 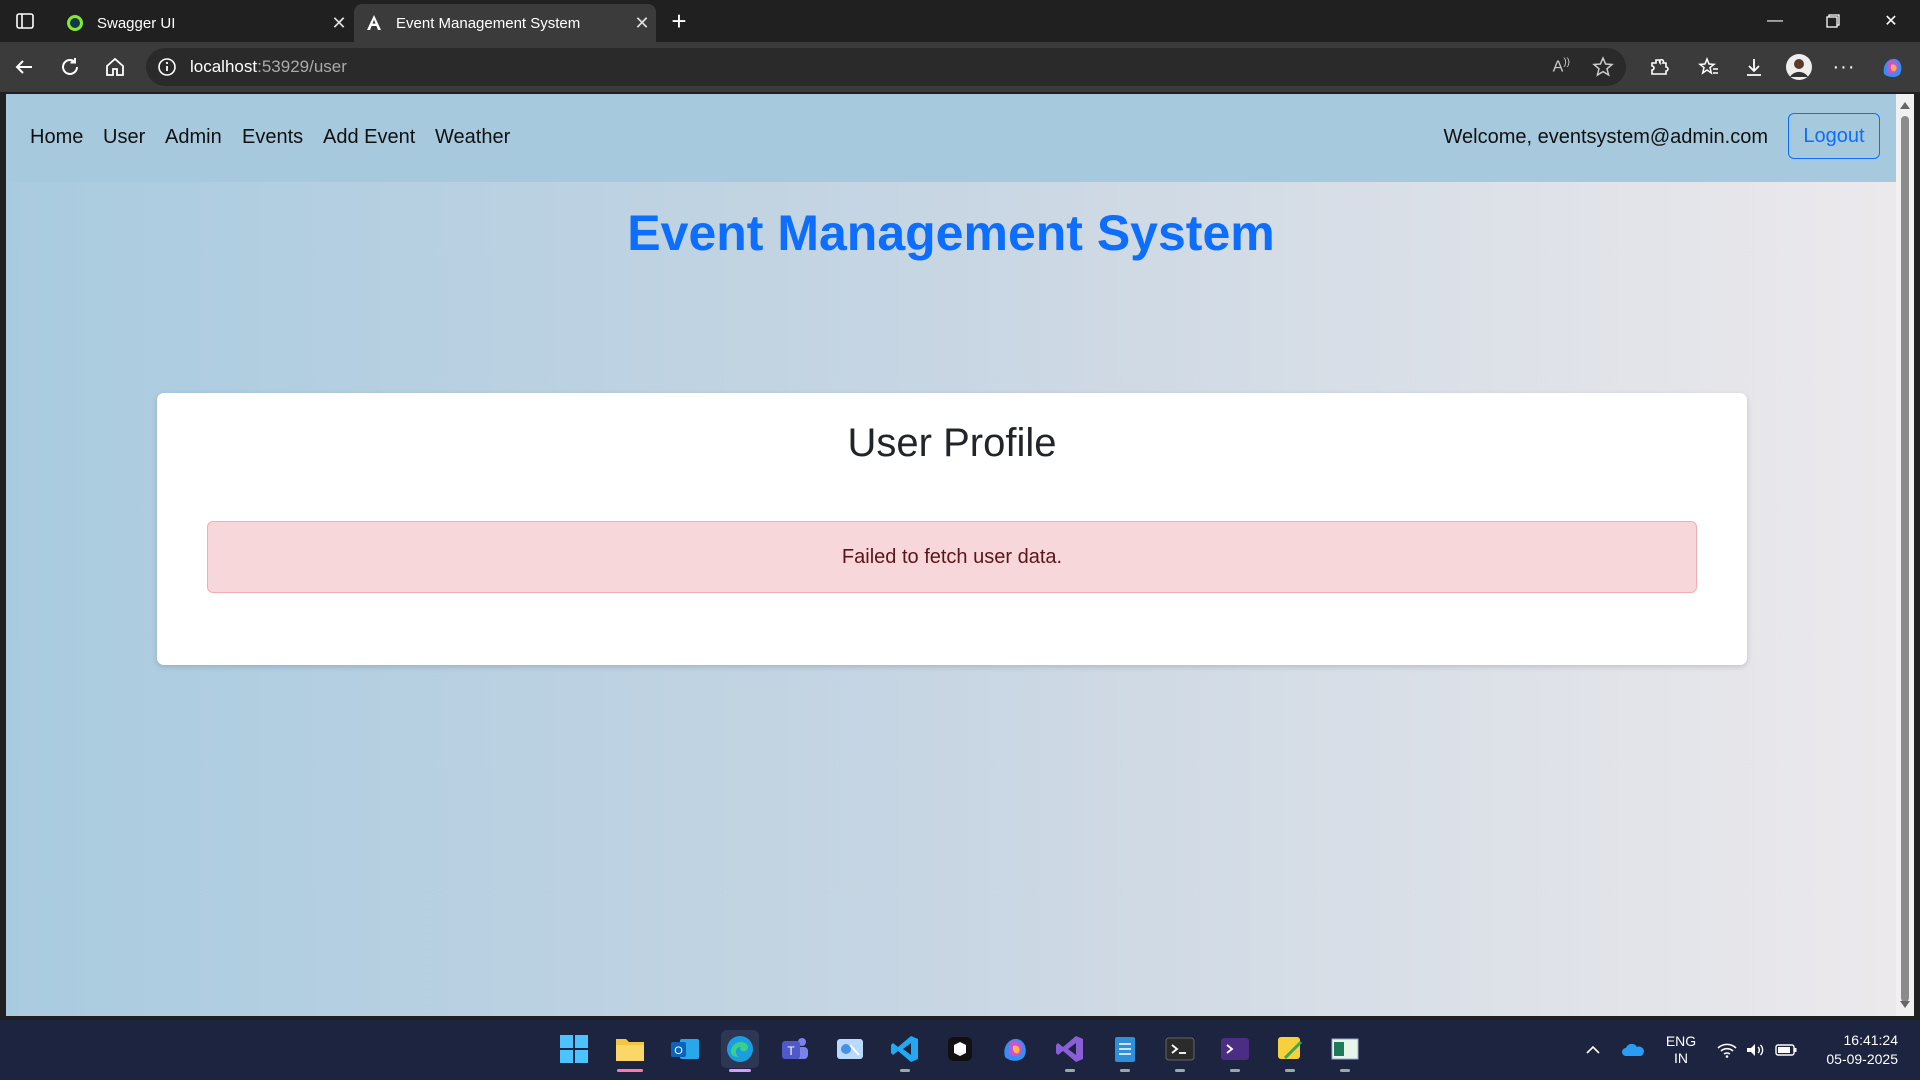 I want to click on scroll-thumb, so click(x=1905, y=559).